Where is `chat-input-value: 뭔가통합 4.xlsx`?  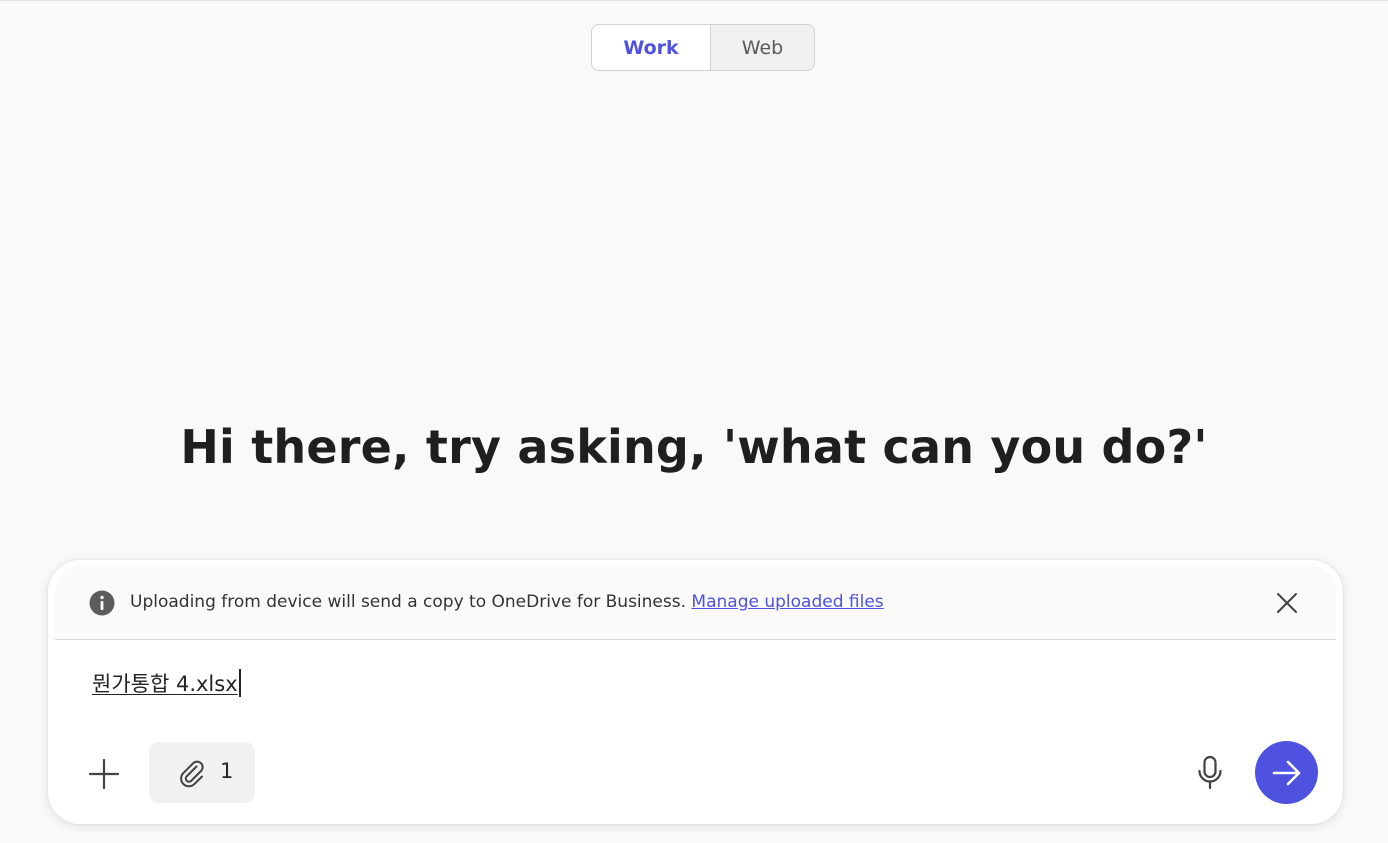
chat-input-value: 뭔가통합 4.xlsx is located at coordinates (165, 684).